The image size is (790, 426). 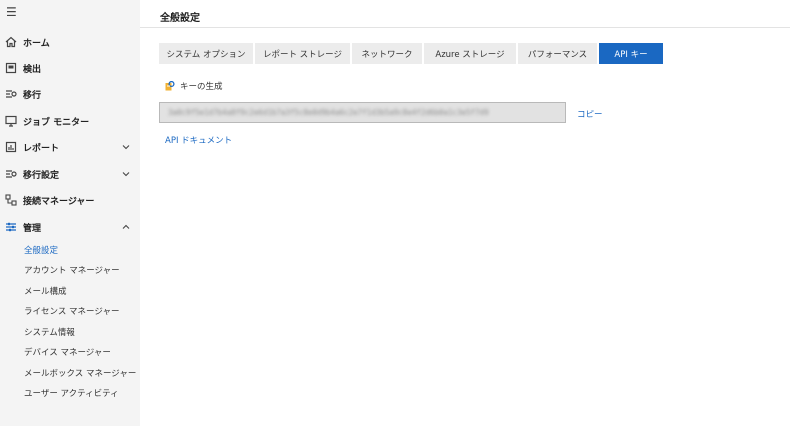 I want to click on sidebar-item-connection-manager: 接続マネージャー, so click(x=70, y=200).